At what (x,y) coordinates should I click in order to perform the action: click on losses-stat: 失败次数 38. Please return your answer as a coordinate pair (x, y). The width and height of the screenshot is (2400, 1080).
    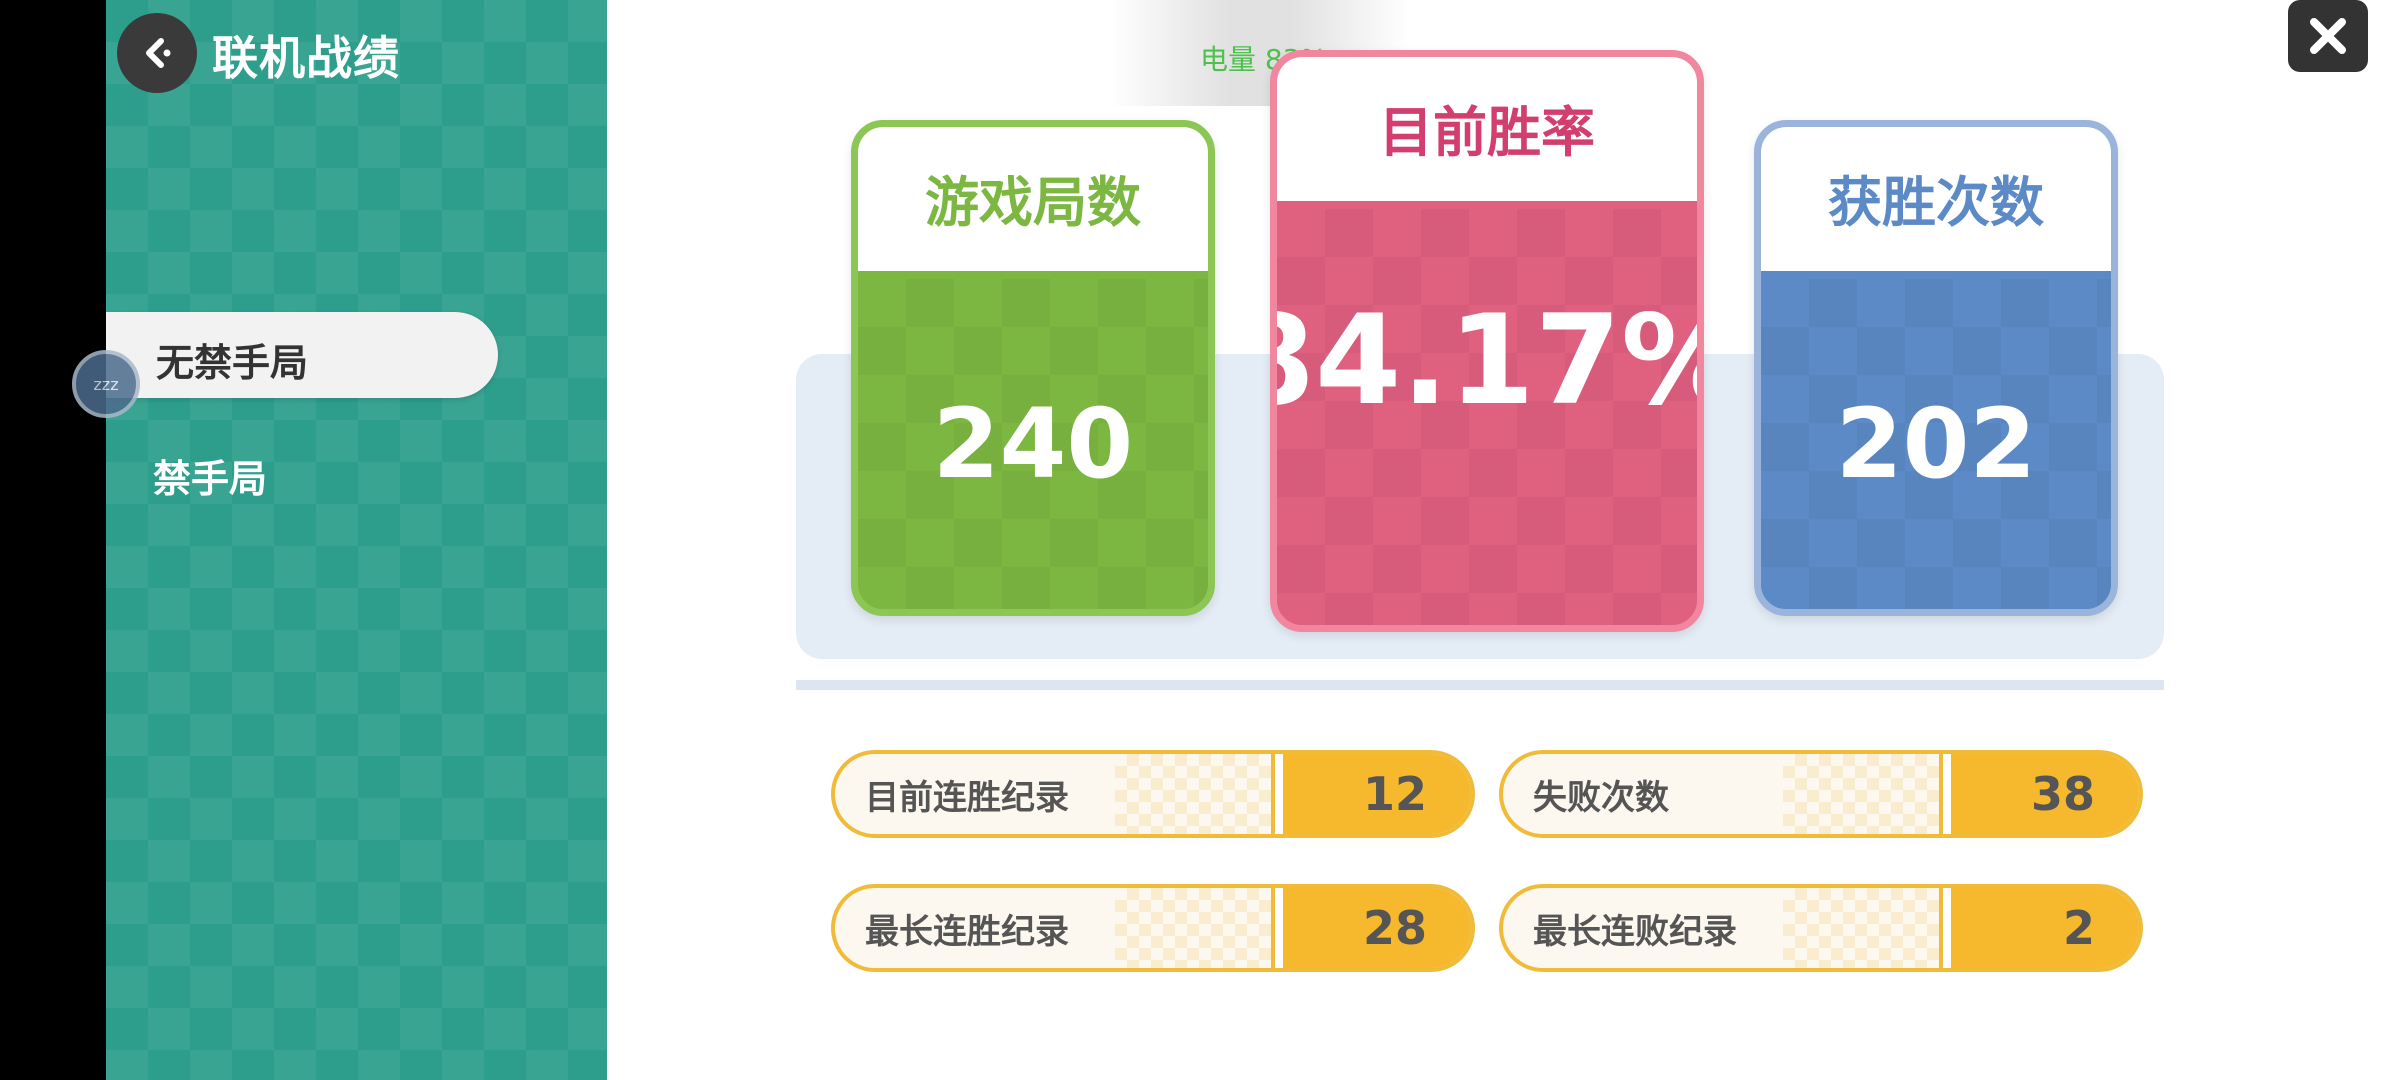
    Looking at the image, I should click on (1821, 794).